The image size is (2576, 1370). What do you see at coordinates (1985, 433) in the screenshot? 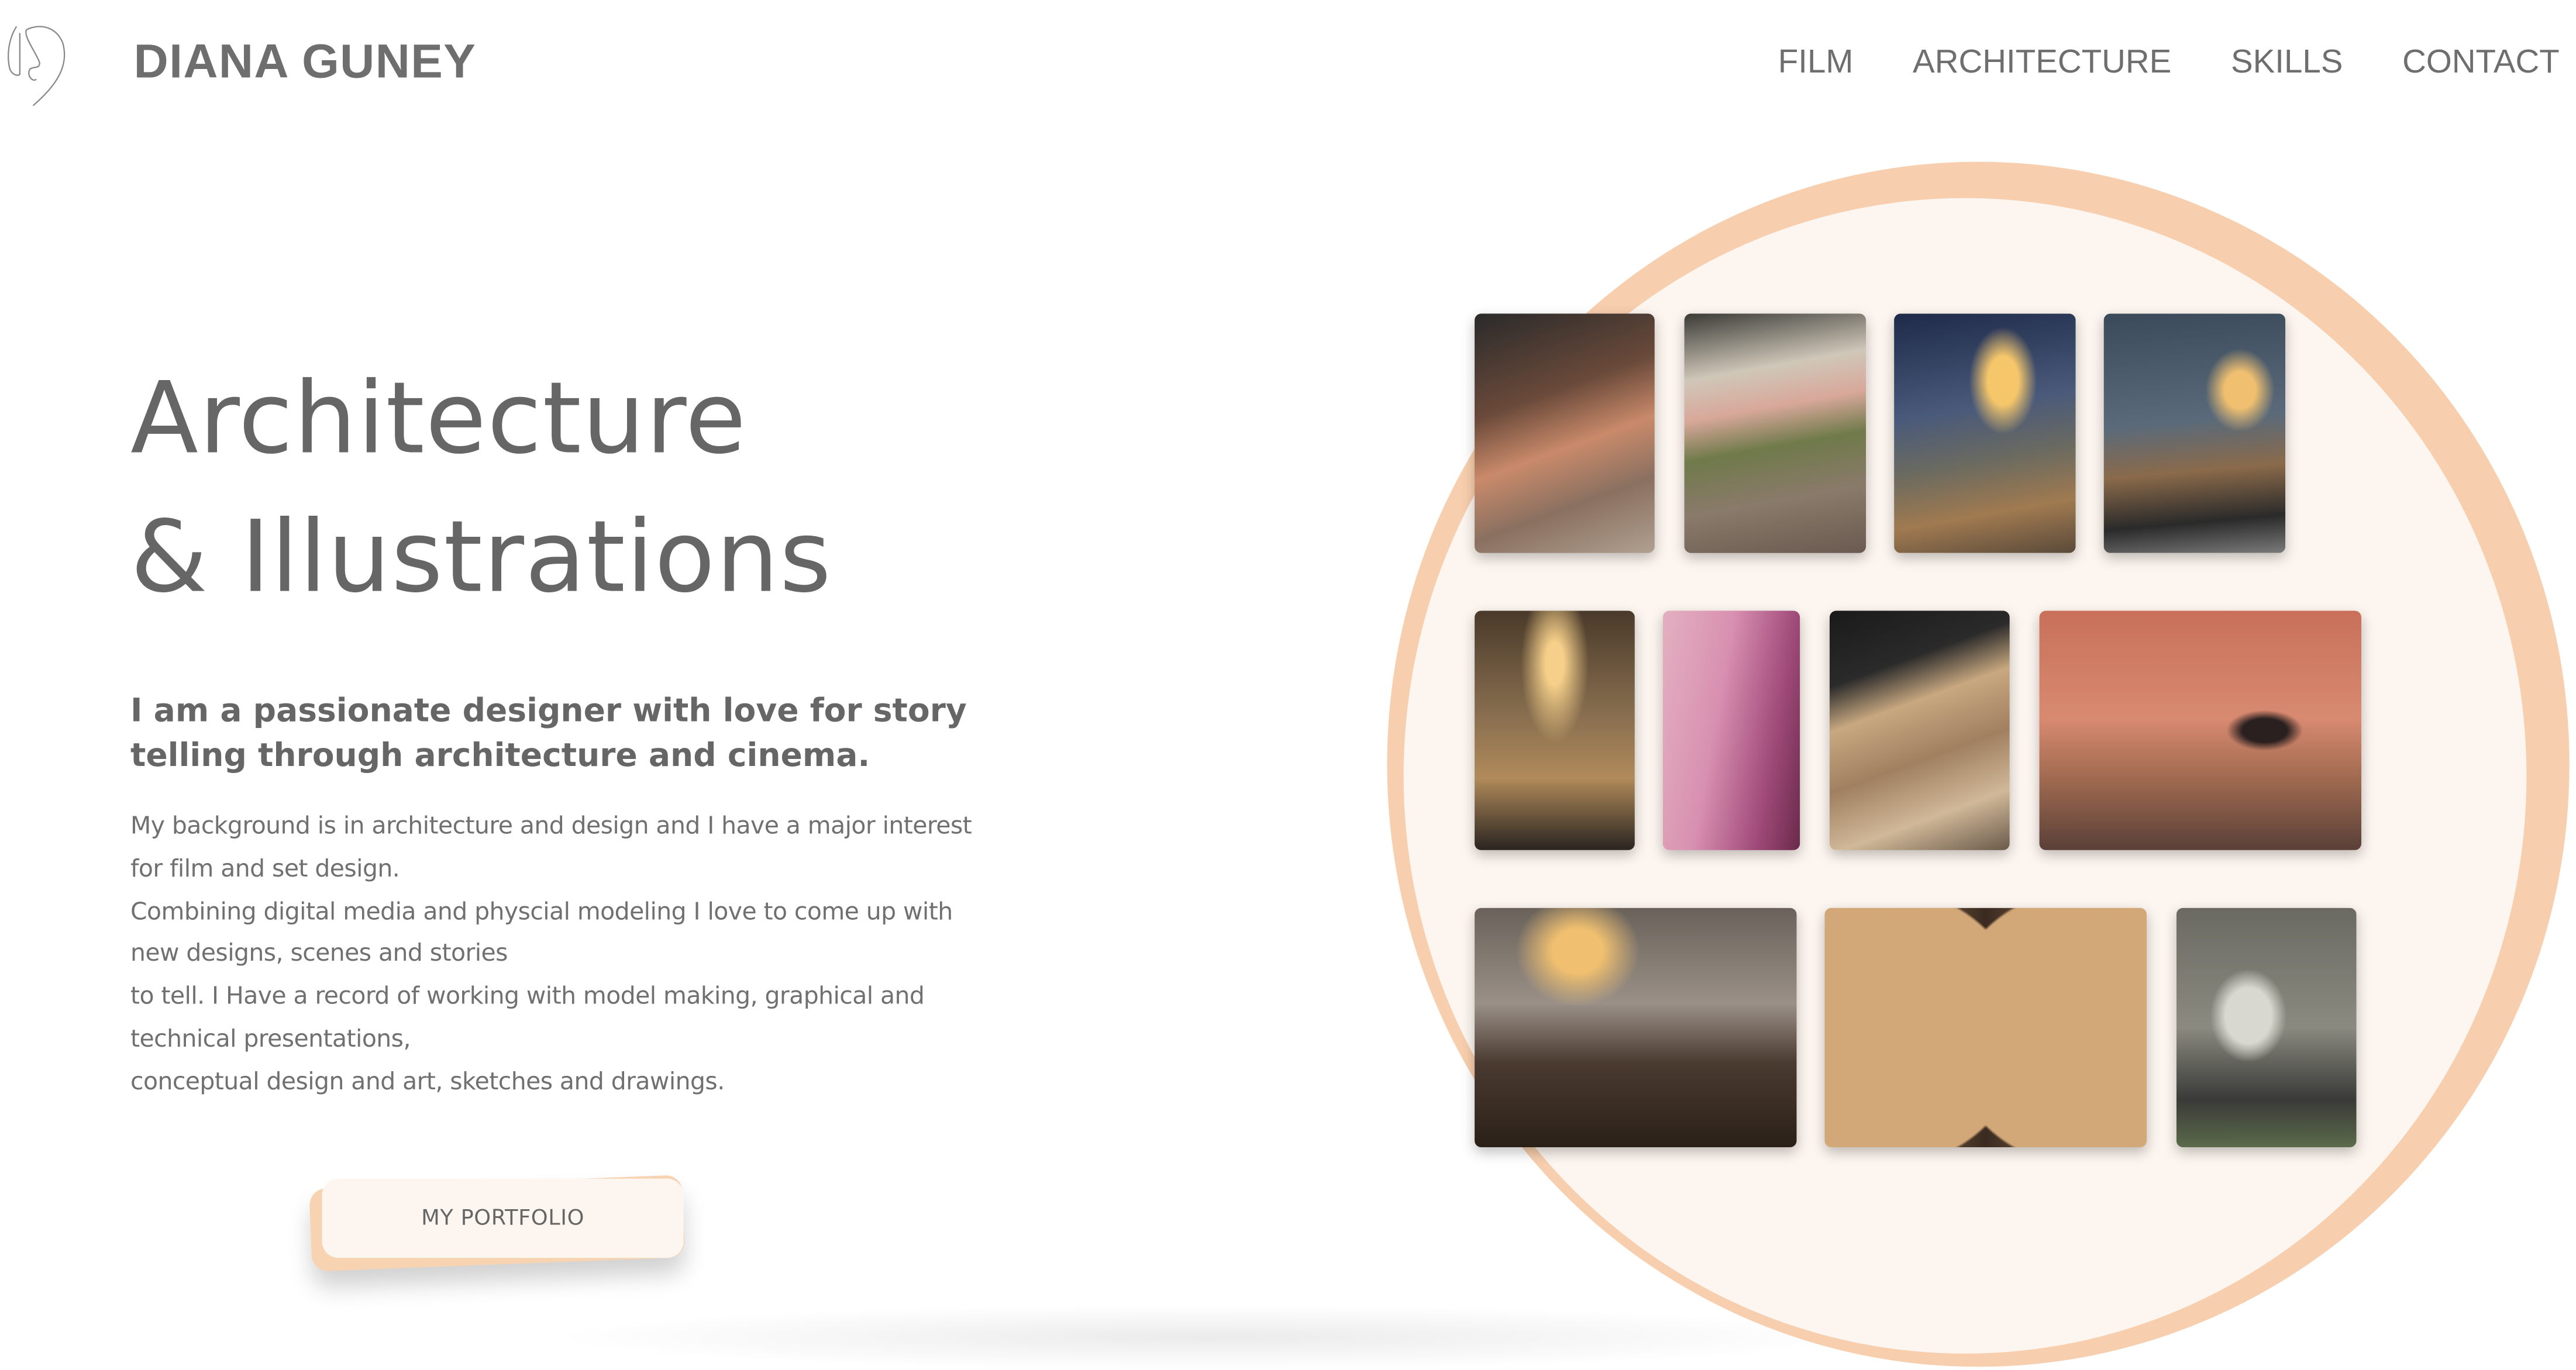
I see `photo-pendant-lamp-window` at bounding box center [1985, 433].